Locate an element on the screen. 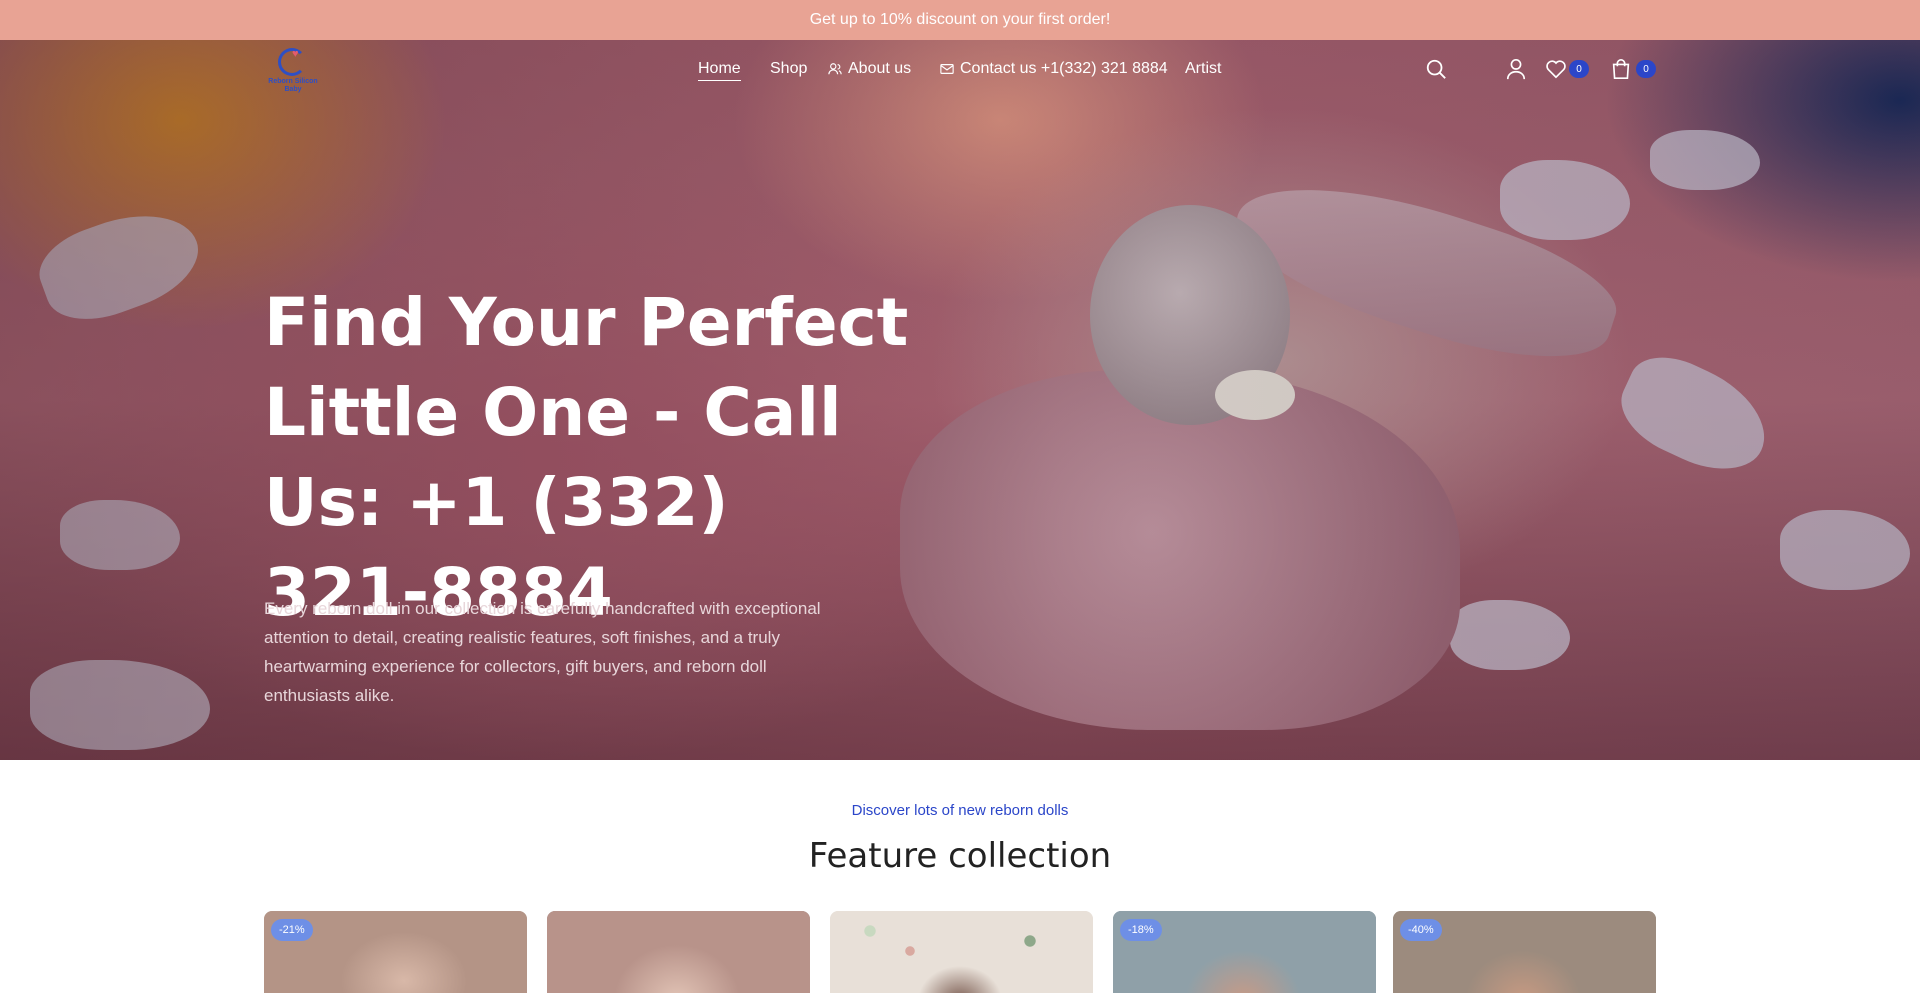  nav-item-about: About us is located at coordinates (869, 69).